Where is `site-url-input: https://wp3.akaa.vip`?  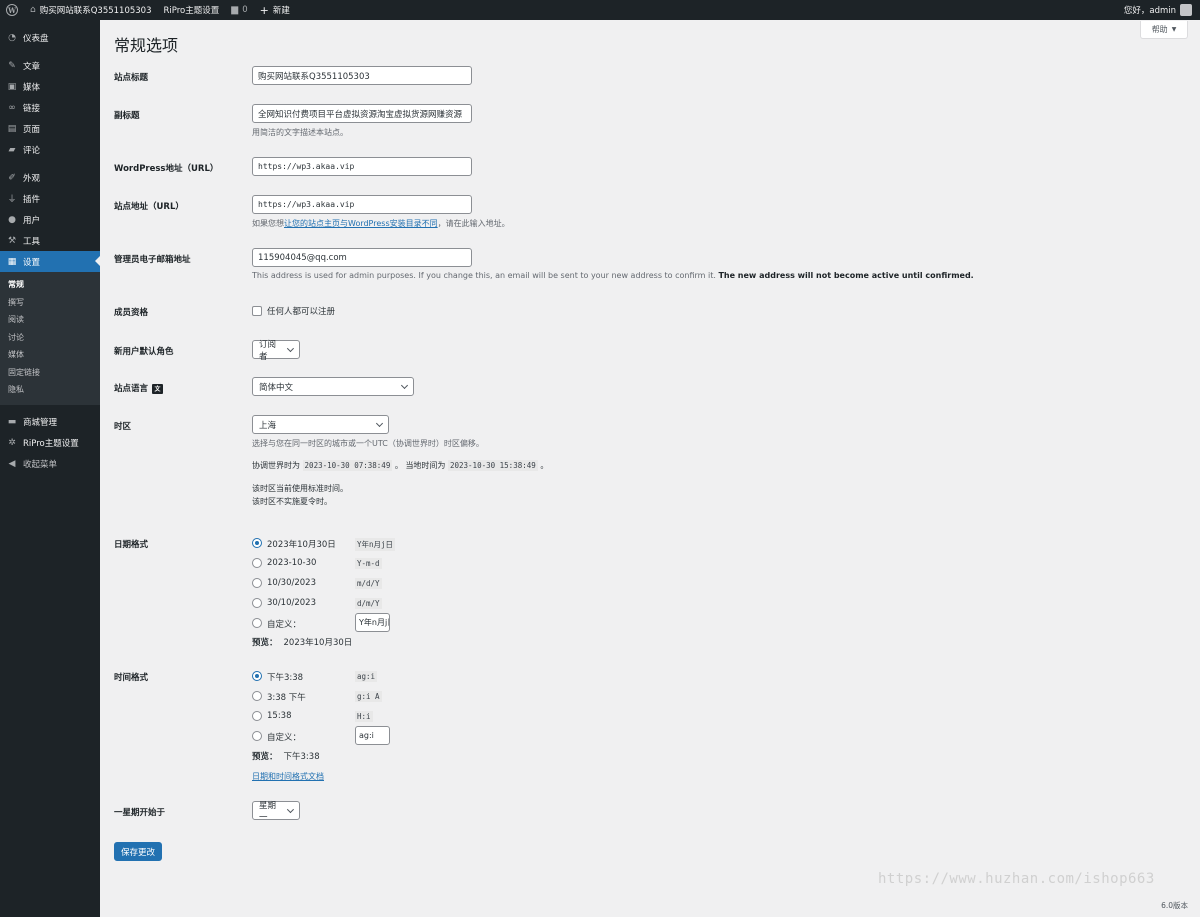 site-url-input: https://wp3.akaa.vip is located at coordinates (362, 204).